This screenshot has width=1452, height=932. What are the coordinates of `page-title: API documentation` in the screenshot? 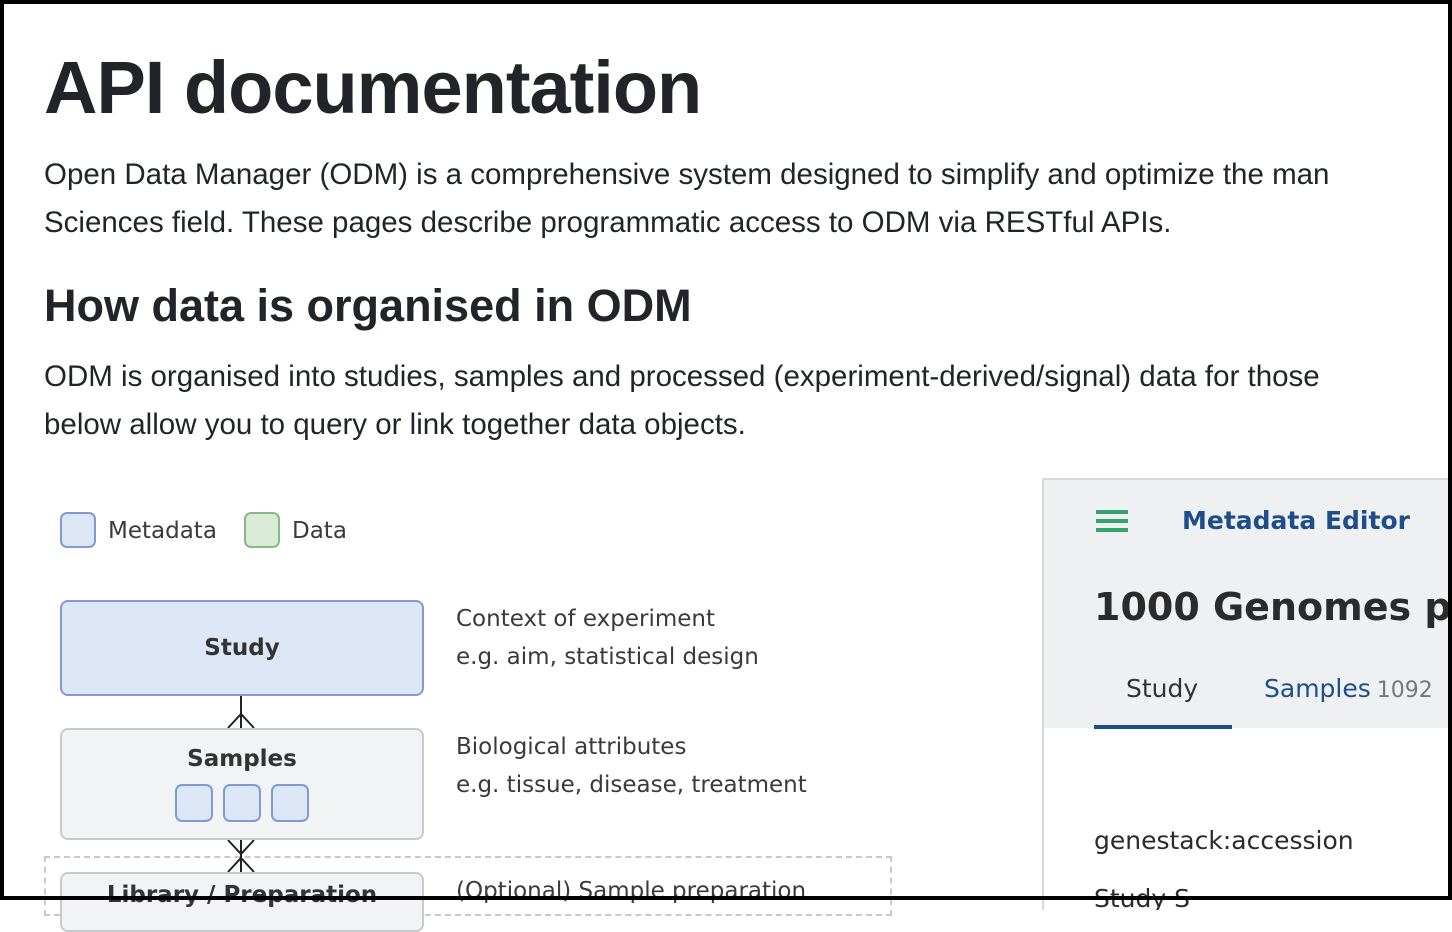 It's located at (373, 87).